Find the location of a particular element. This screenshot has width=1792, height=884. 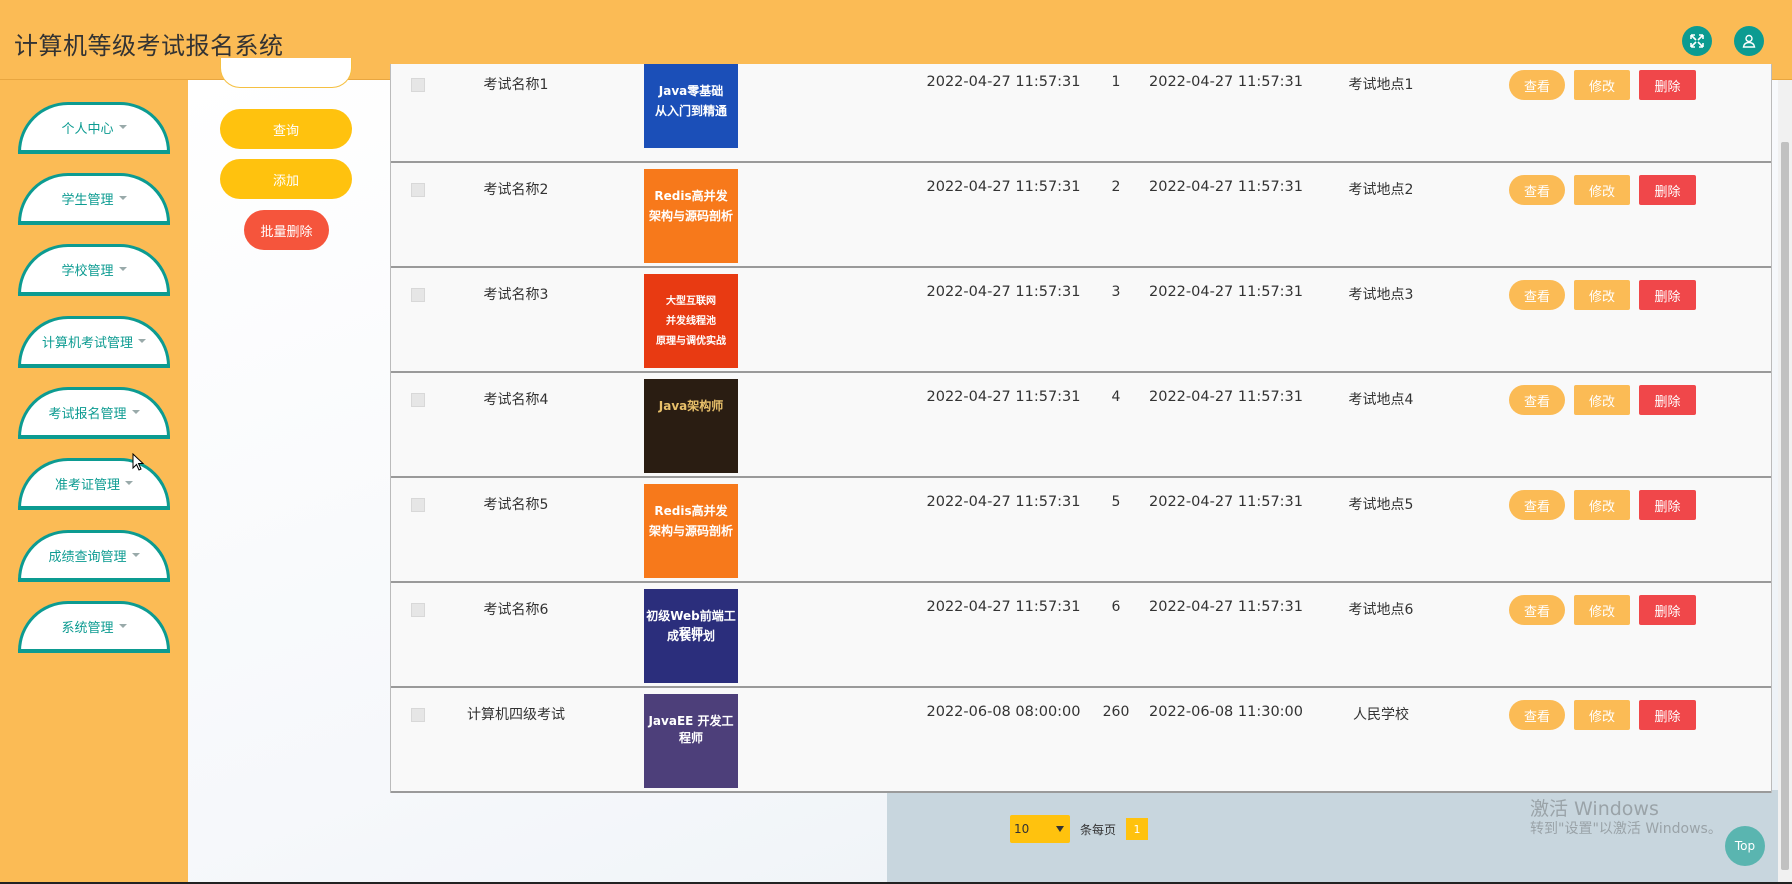

page-size-select: 10 is located at coordinates (1040, 829).